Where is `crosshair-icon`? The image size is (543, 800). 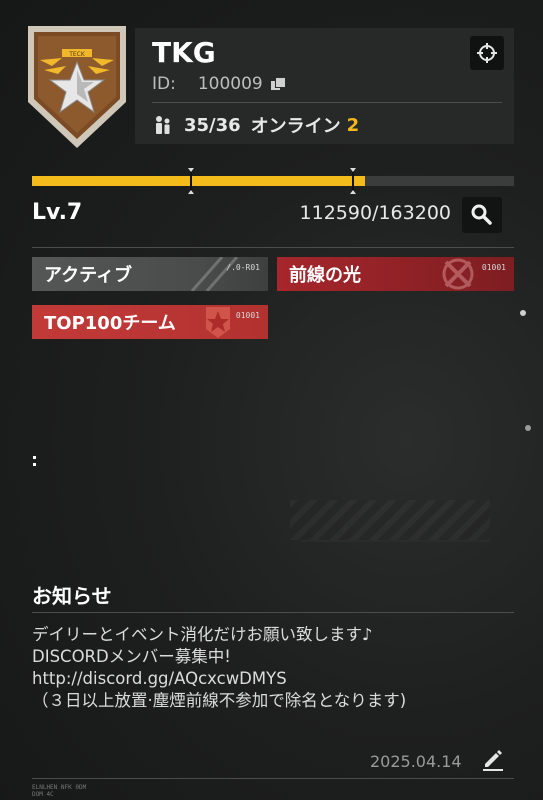
crosshair-icon is located at coordinates (487, 53).